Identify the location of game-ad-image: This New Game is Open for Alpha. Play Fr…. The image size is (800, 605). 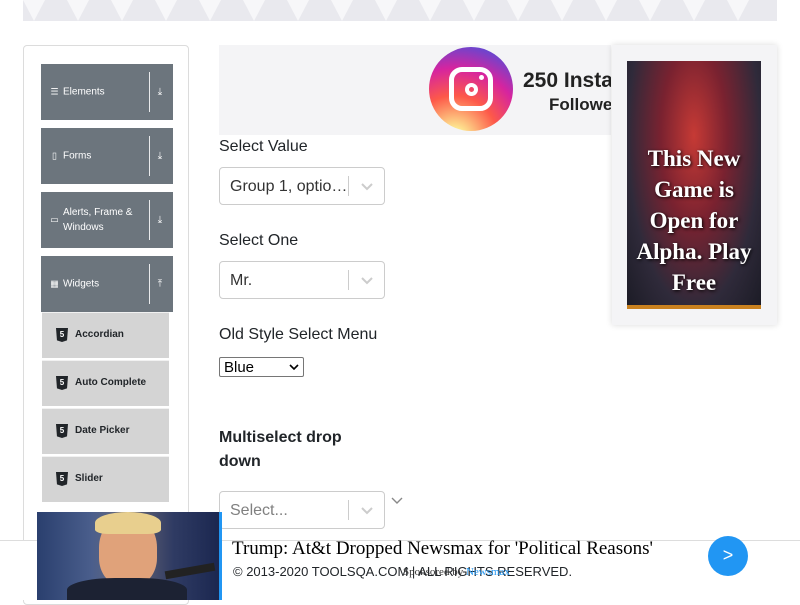
(694, 185).